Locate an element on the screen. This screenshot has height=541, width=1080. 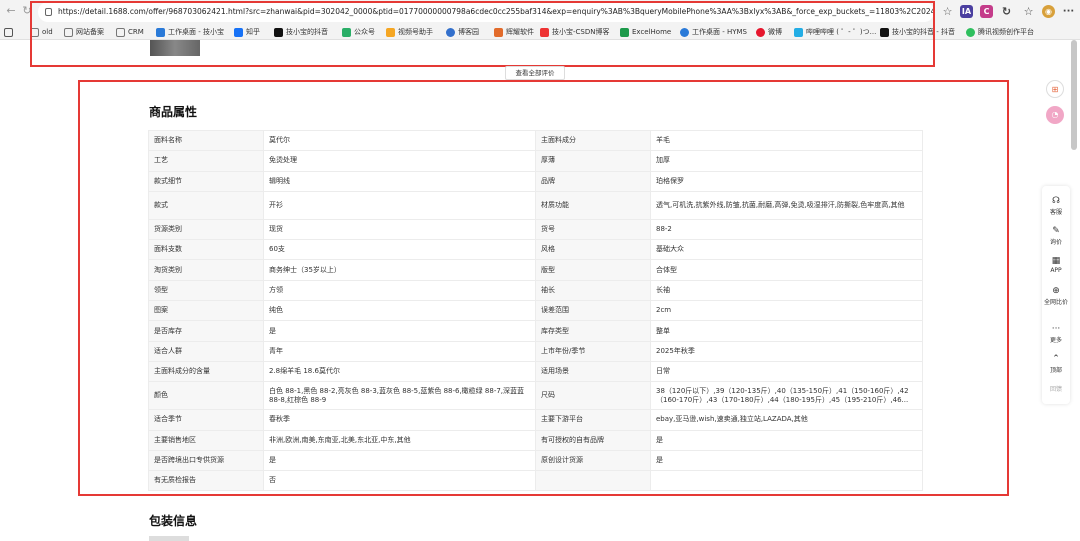
table-row: 主面料成分的含量 2.8绵羊毛 18.6莫代尔 适用场景 日常 is located at coordinates (535, 371).